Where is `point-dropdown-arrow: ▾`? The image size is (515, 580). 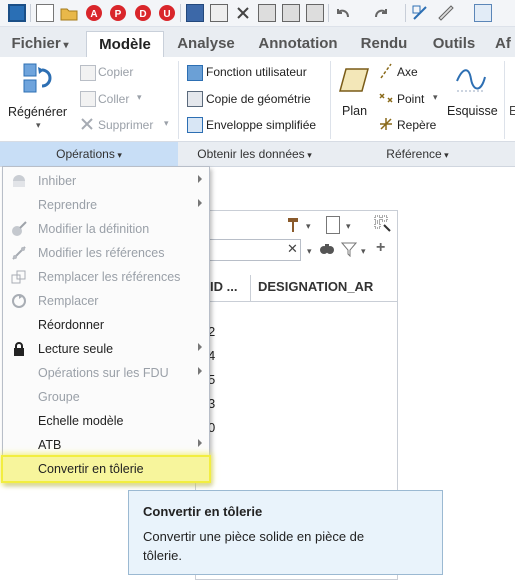
point-dropdown-arrow: ▾ is located at coordinates (435, 97).